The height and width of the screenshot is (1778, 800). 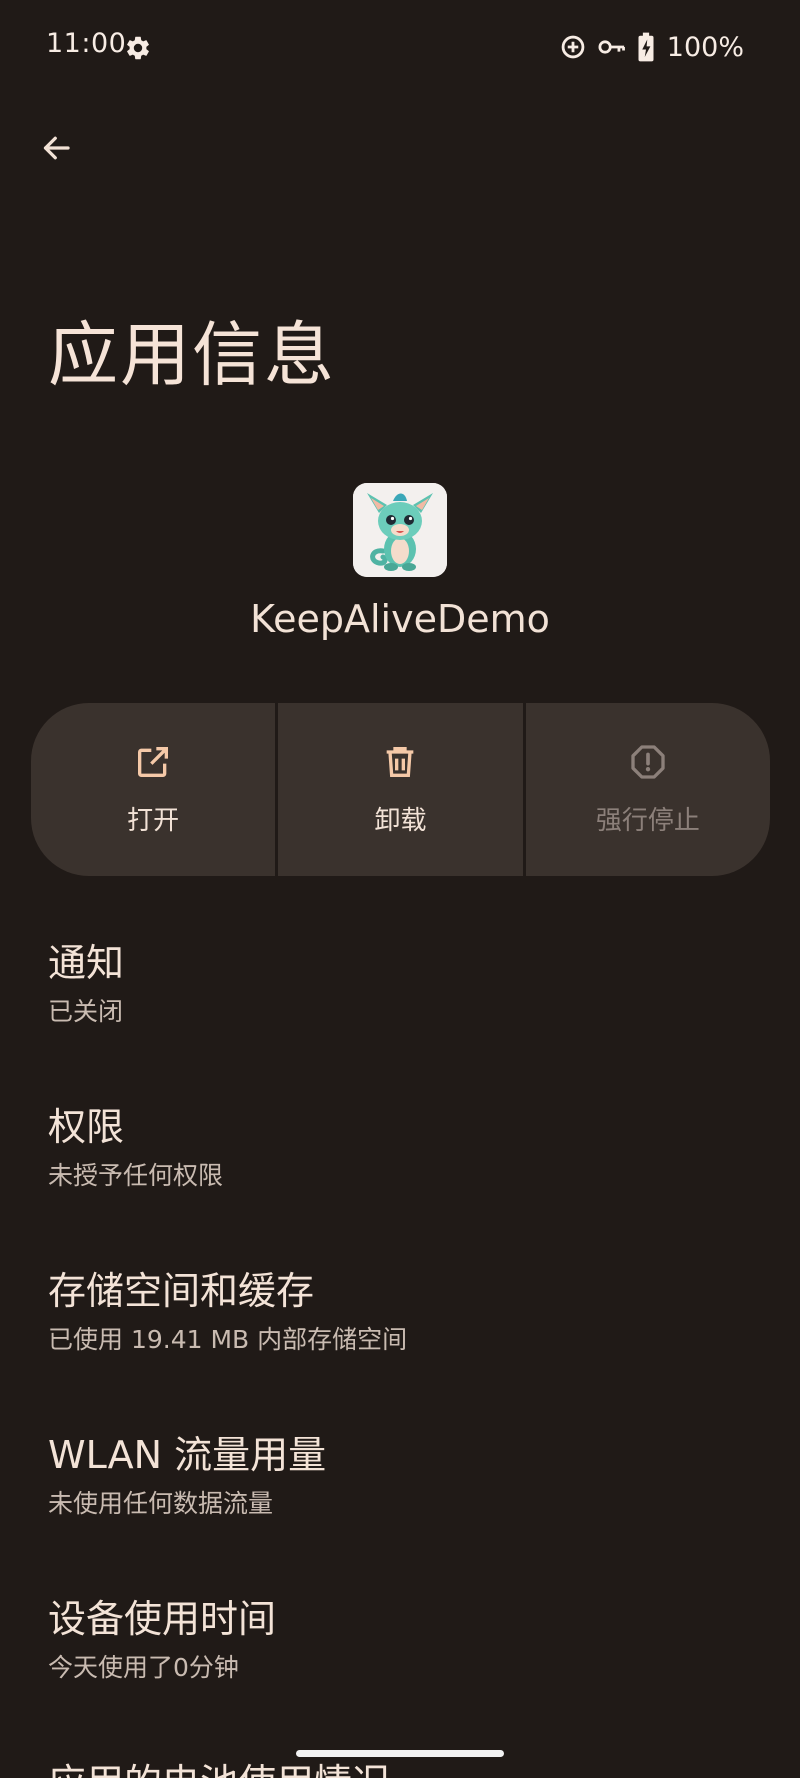 What do you see at coordinates (705, 47) in the screenshot?
I see `battery-percent: 100%` at bounding box center [705, 47].